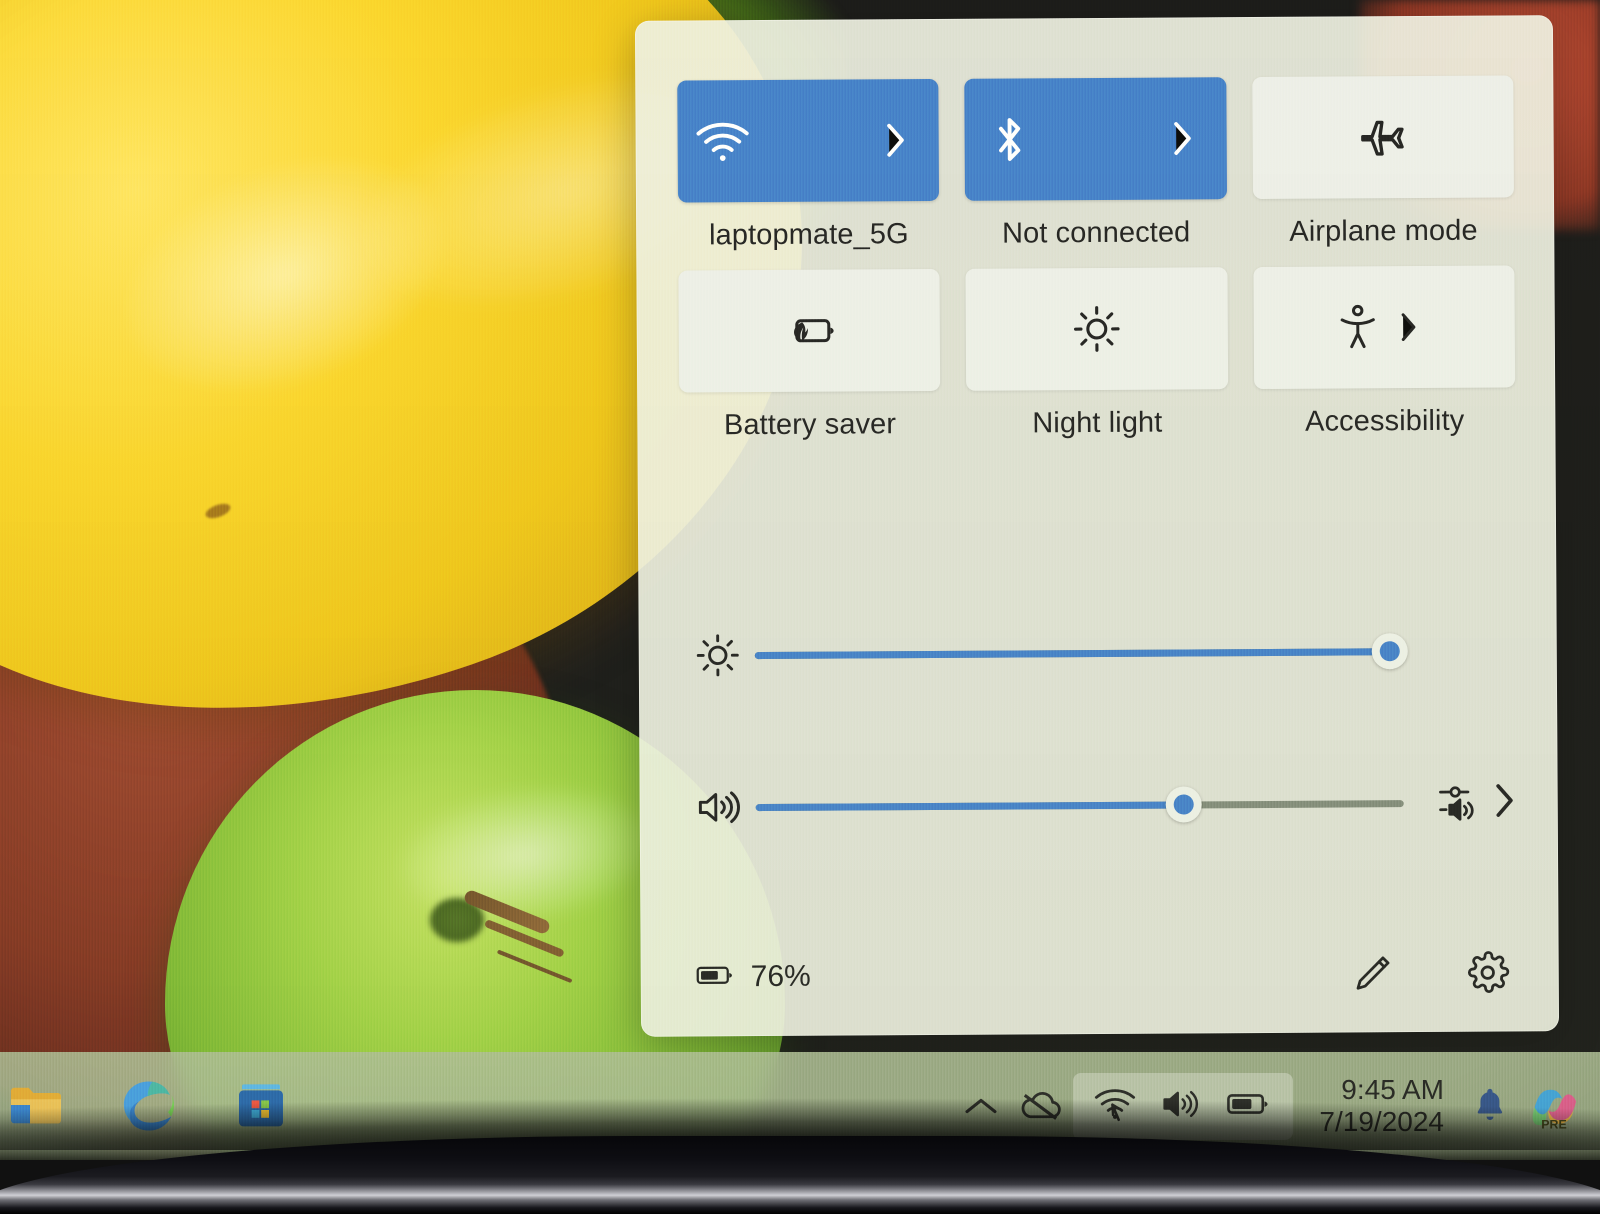 The image size is (1600, 1214). I want to click on settings-gear-icon, so click(1488, 972).